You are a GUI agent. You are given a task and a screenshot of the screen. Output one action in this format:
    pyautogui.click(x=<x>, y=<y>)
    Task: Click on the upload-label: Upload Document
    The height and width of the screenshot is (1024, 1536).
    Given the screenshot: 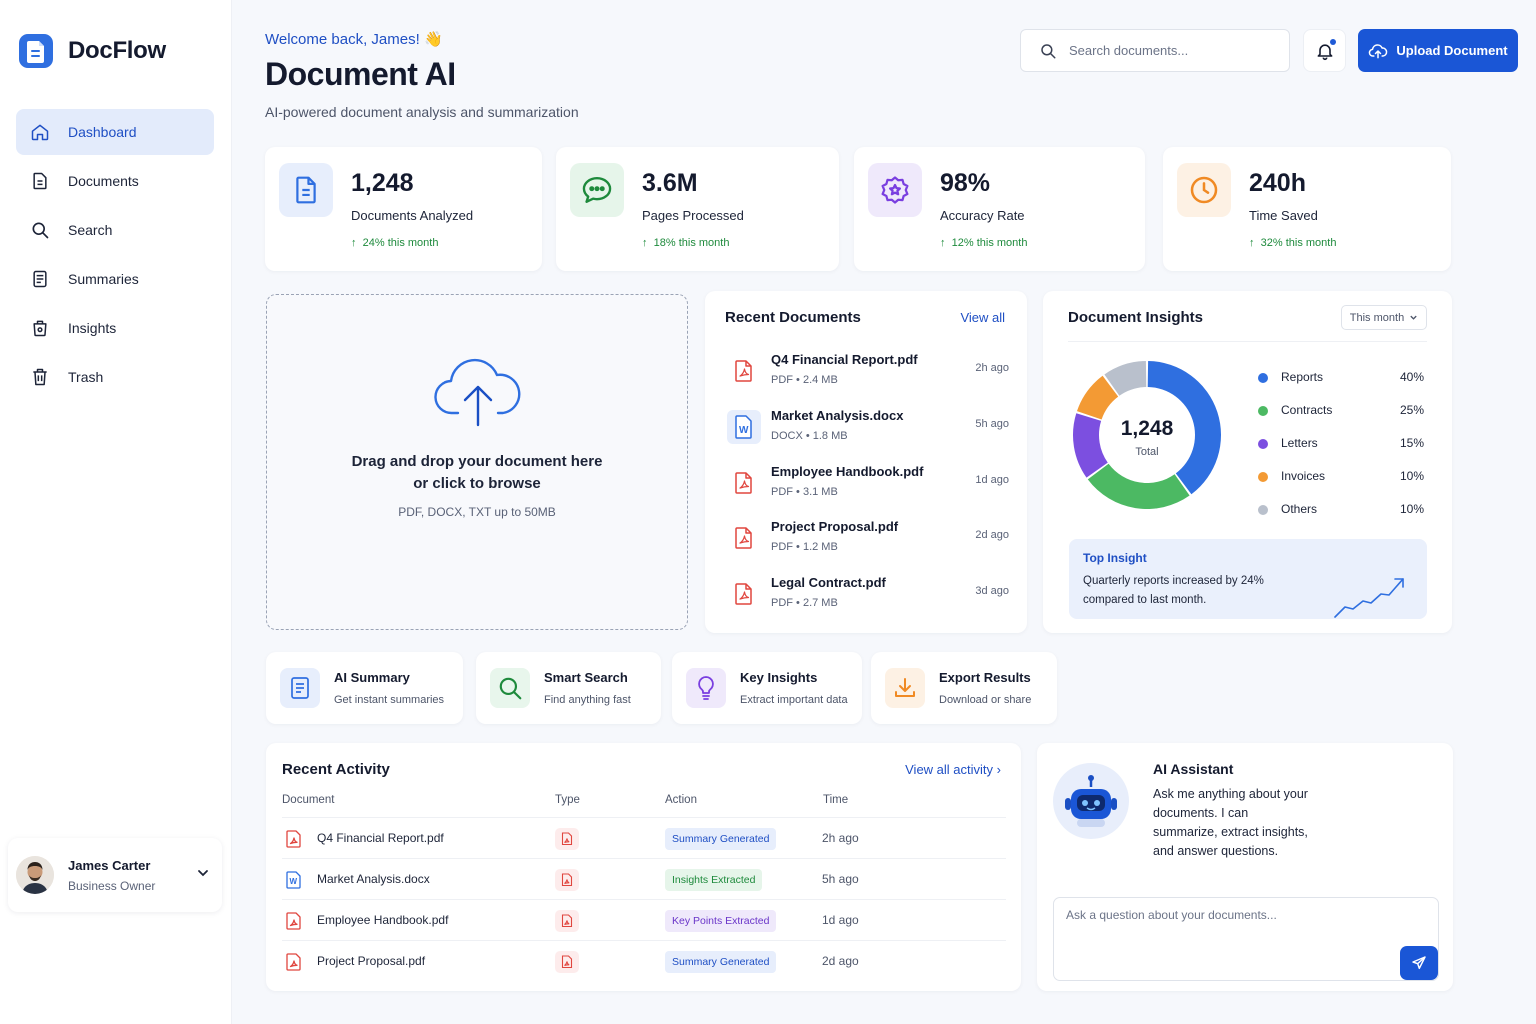 What is the action you would take?
    pyautogui.click(x=1452, y=50)
    